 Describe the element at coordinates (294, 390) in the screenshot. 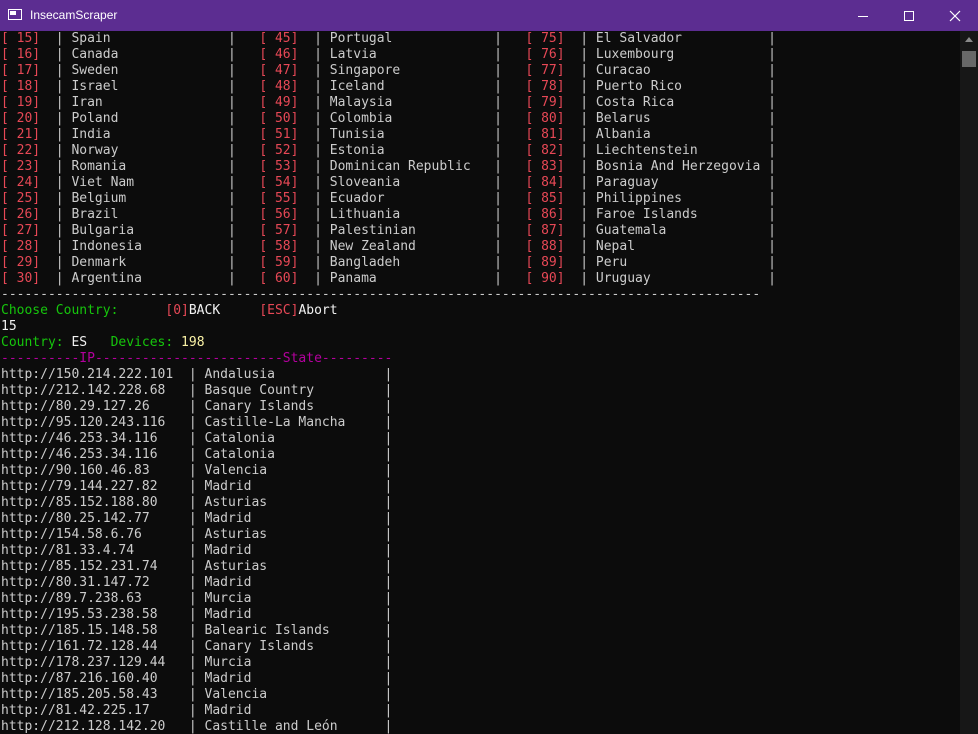

I see `camera-state: Basque Country` at that location.